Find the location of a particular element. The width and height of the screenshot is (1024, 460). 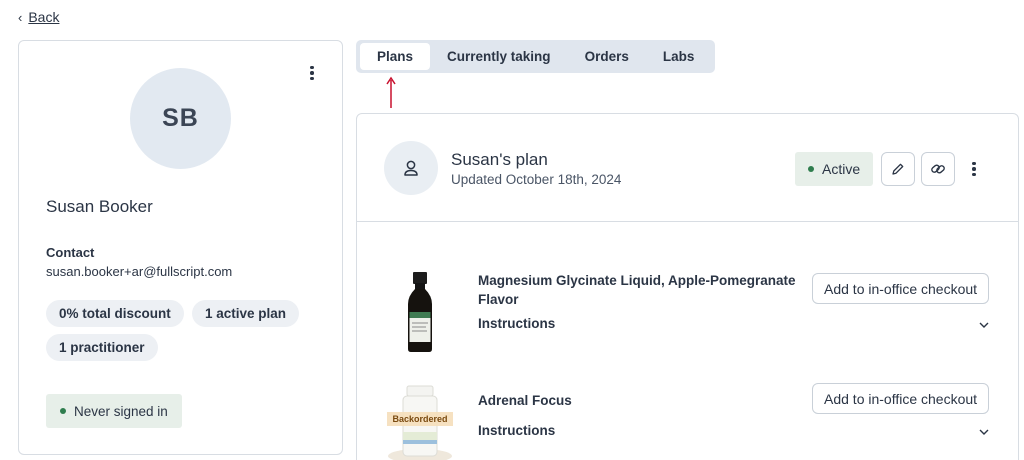

plan-updated-date: Updated October 18th, 2024 is located at coordinates (536, 179).